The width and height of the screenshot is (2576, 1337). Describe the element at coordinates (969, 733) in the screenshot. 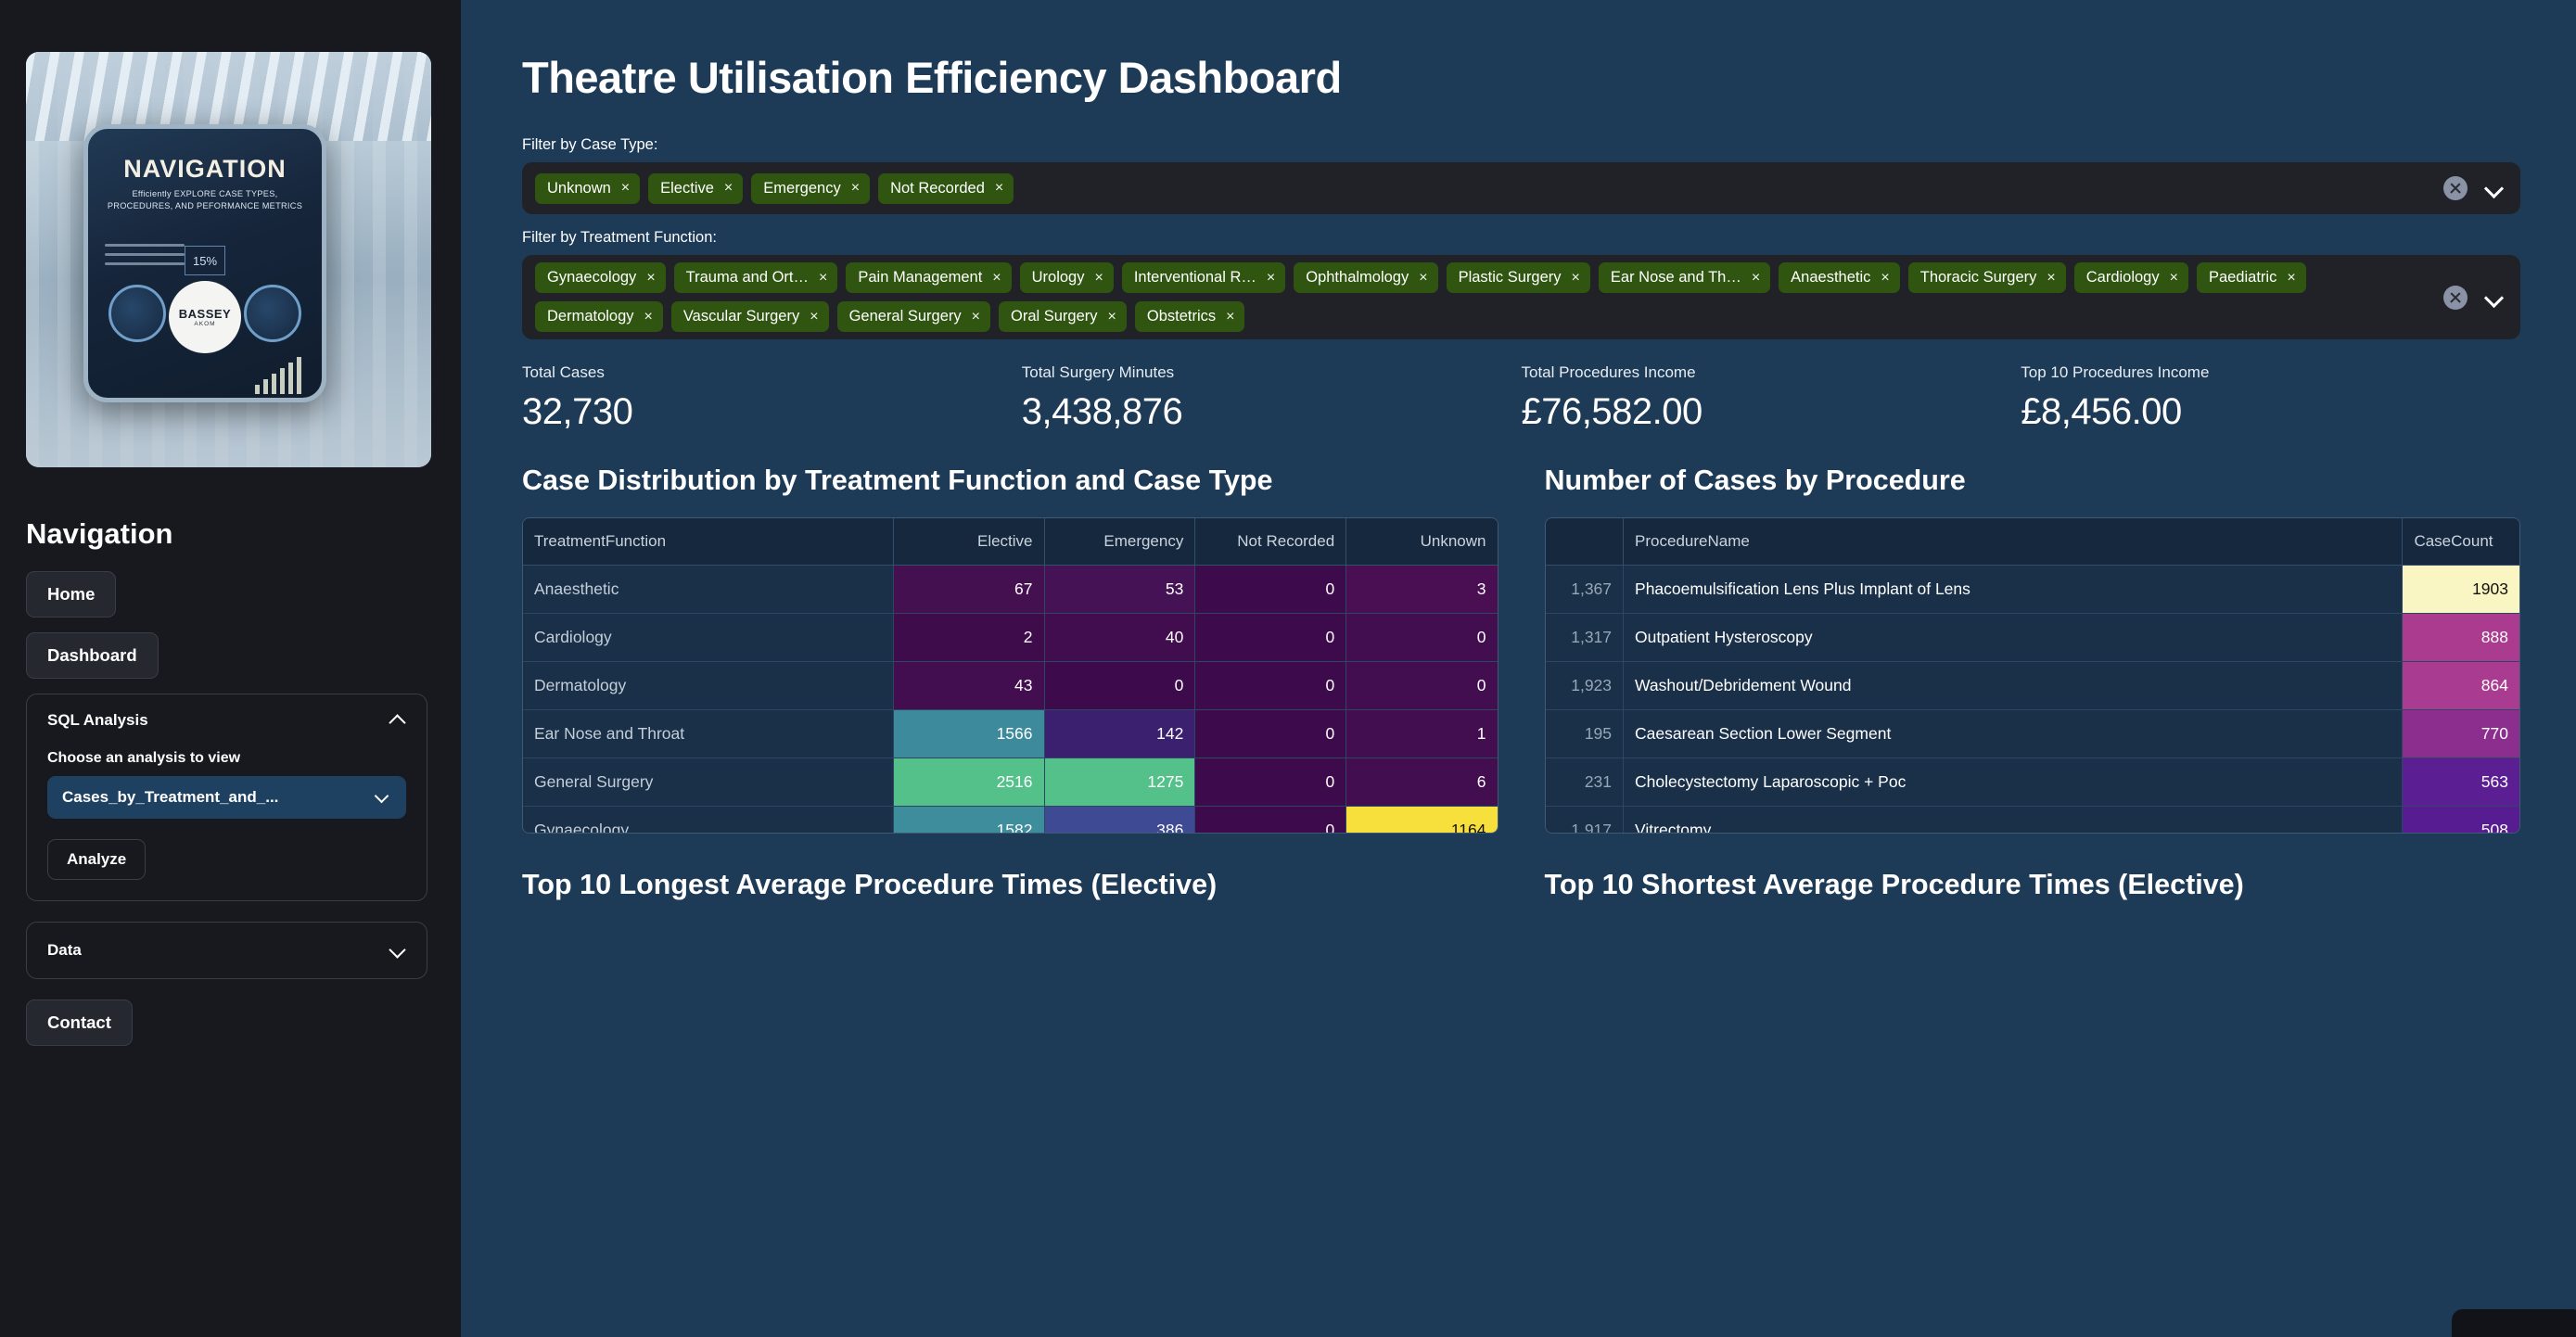

I see `value-cell: 1566` at that location.